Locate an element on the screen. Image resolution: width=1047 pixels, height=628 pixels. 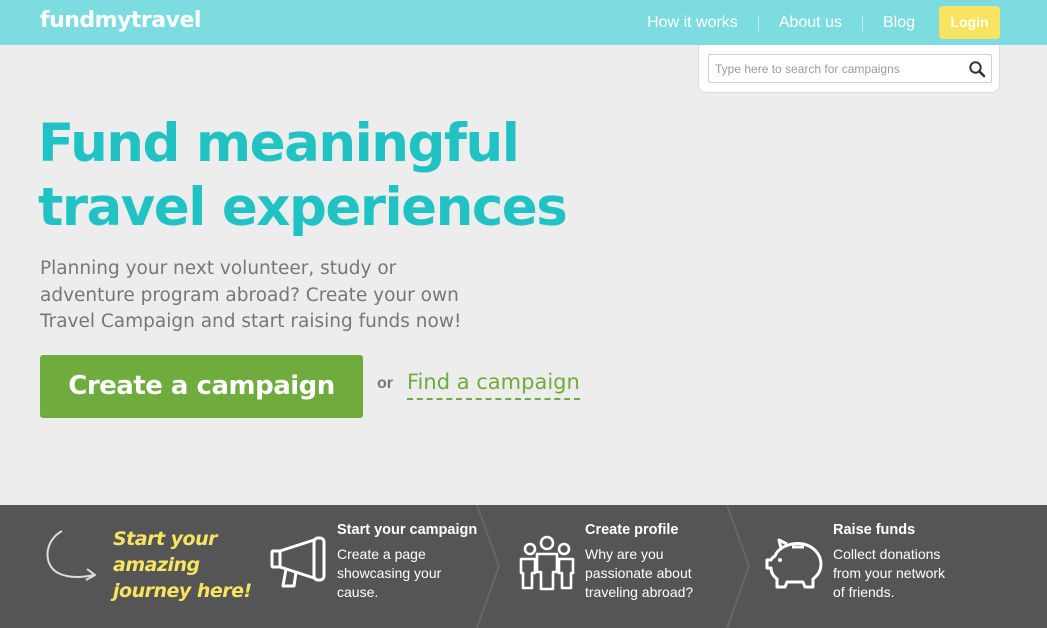
step-desc-line: from your network is located at coordinates (889, 573).